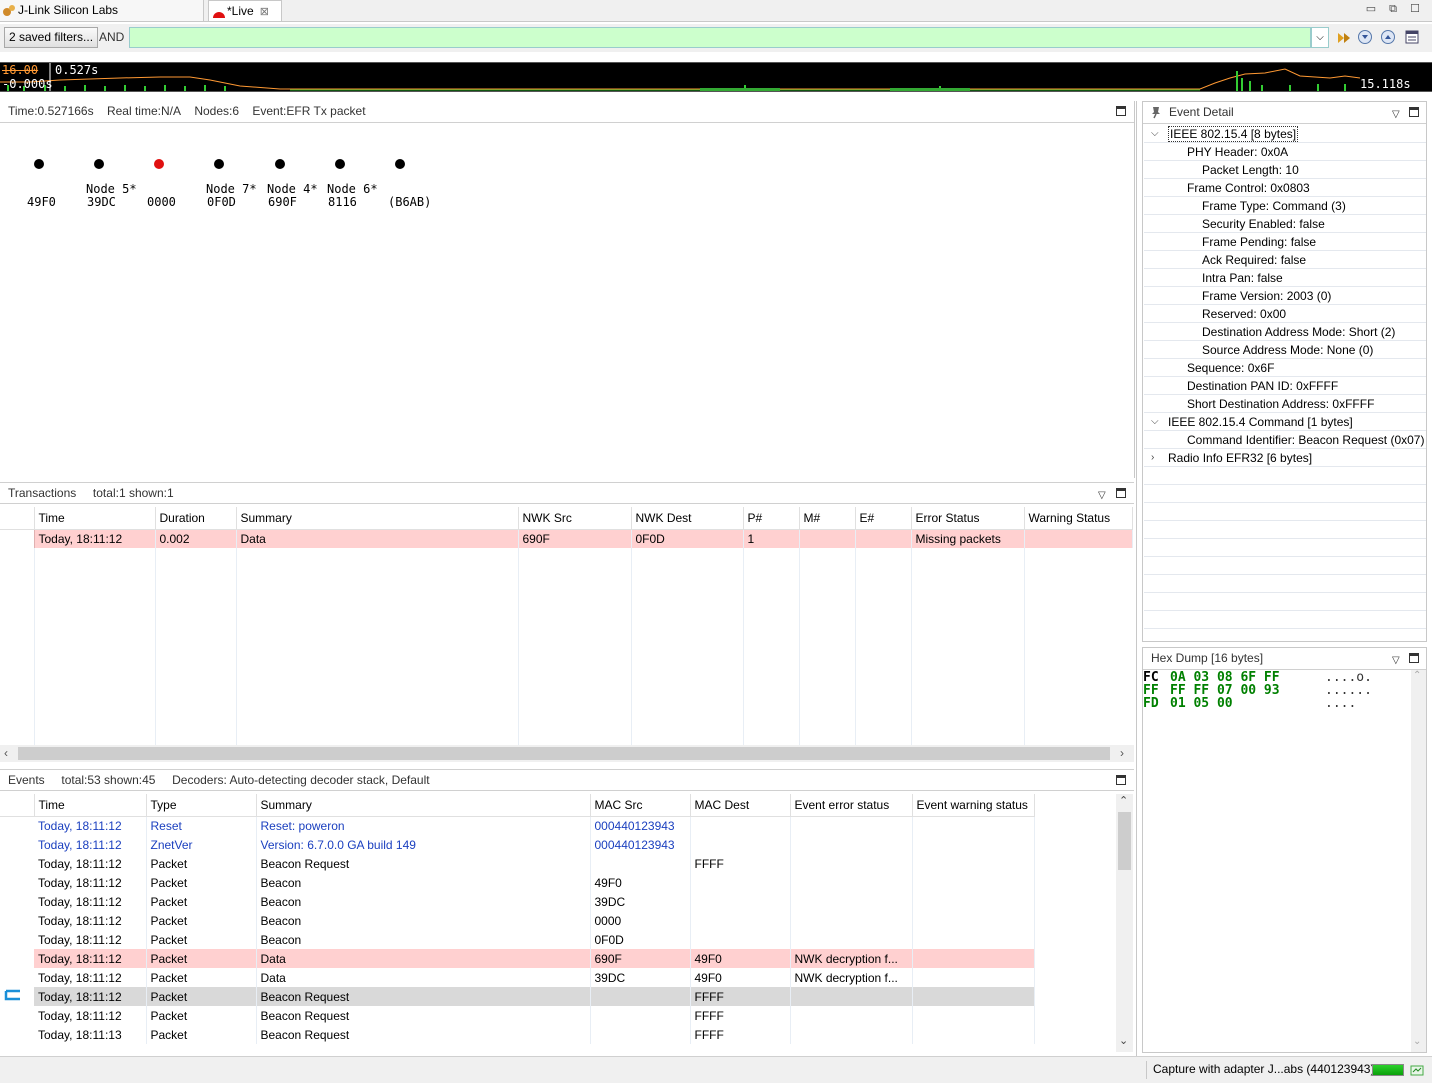 This screenshot has height=1083, width=1432. I want to click on column-header: Type, so click(201, 805).